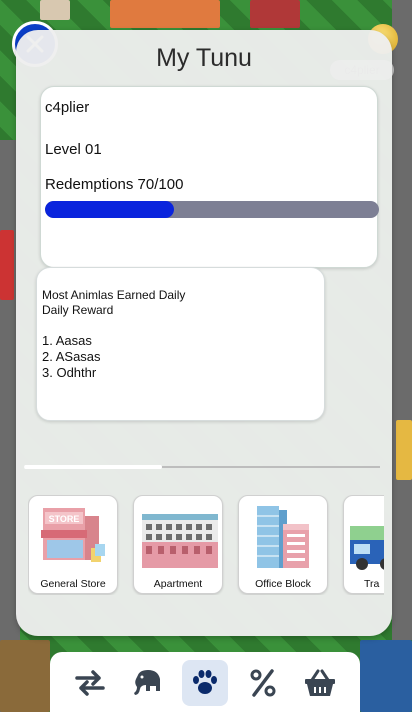 This screenshot has width=412, height=712. I want to click on building-label: General Store, so click(73, 584).